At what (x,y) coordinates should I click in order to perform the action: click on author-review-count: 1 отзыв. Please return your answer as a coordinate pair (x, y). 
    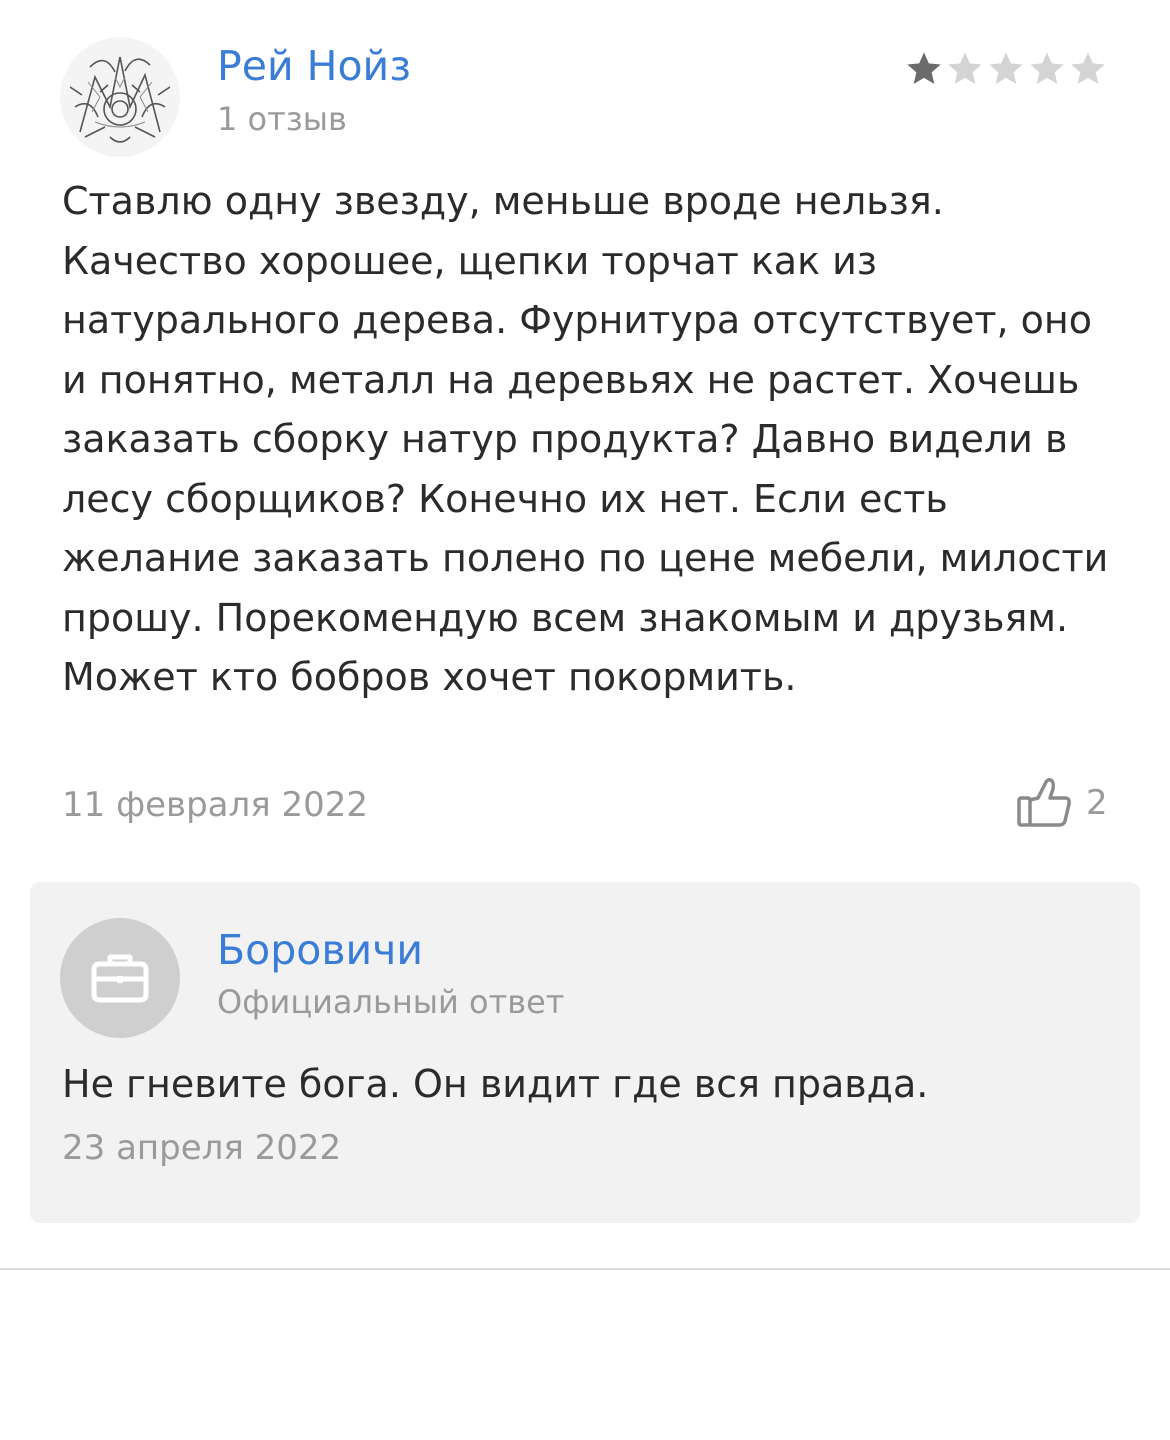
    Looking at the image, I should click on (282, 119).